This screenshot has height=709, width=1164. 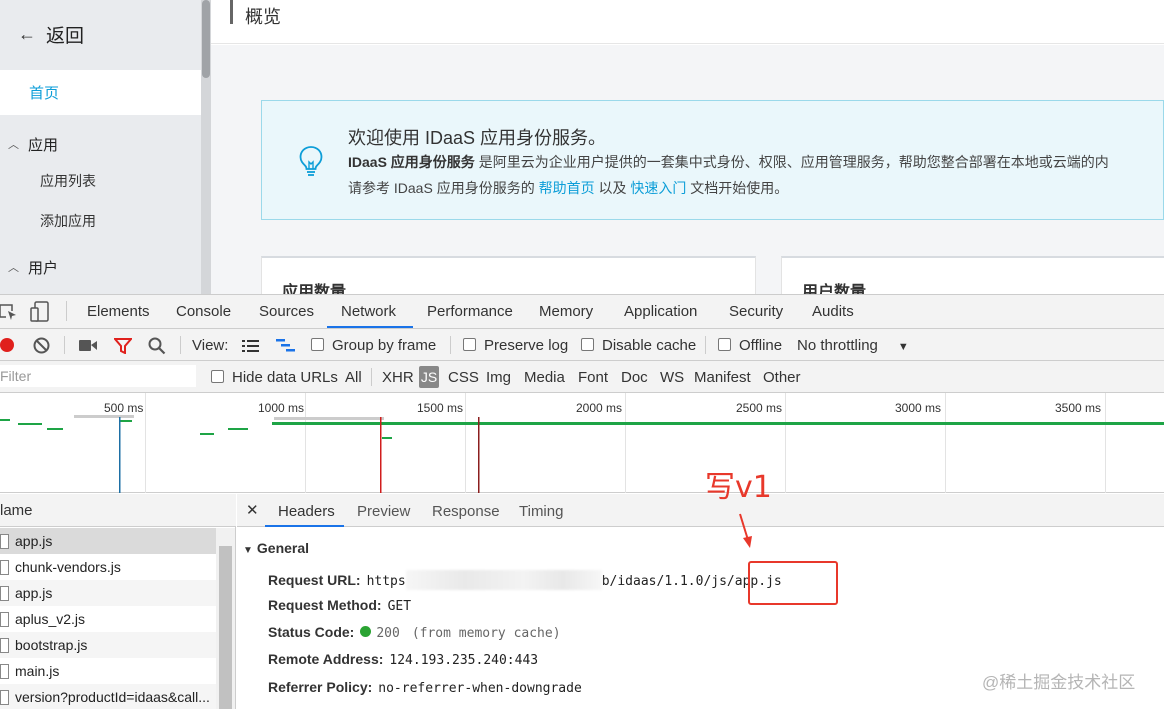 I want to click on filter-icon, so click(x=123, y=346).